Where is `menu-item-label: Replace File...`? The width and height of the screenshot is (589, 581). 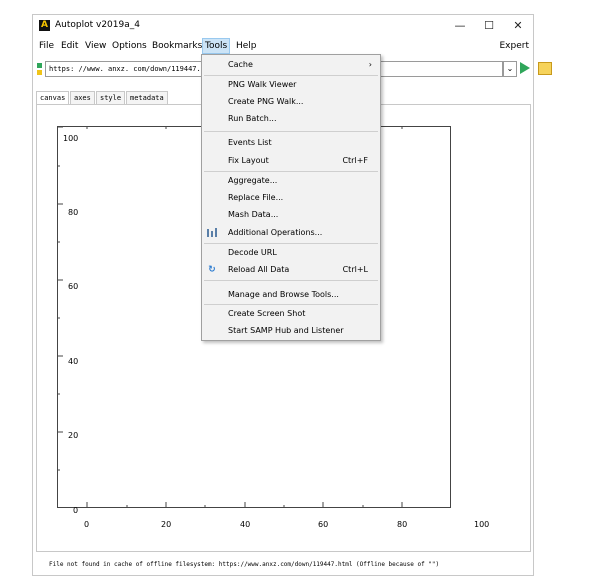
menu-item-label: Replace File... is located at coordinates (256, 197).